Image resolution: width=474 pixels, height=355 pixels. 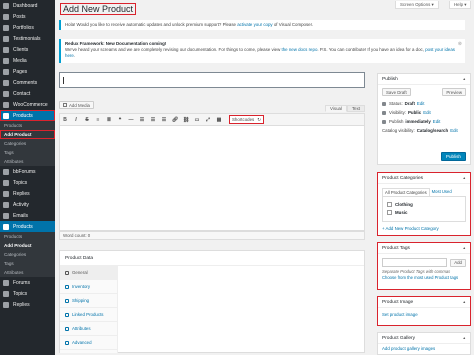 What do you see at coordinates (442, 192) in the screenshot?
I see `tab-most-used: Most Used` at bounding box center [442, 192].